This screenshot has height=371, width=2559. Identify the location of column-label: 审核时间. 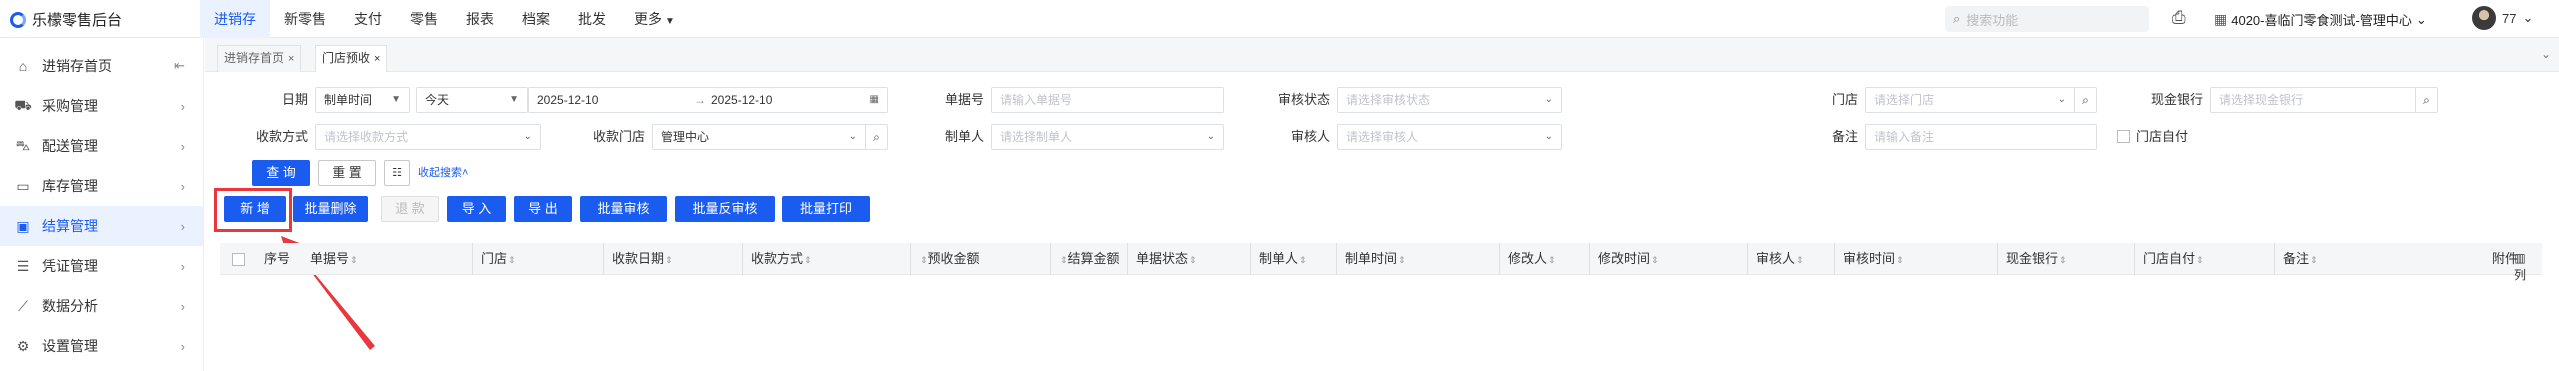
(1869, 258).